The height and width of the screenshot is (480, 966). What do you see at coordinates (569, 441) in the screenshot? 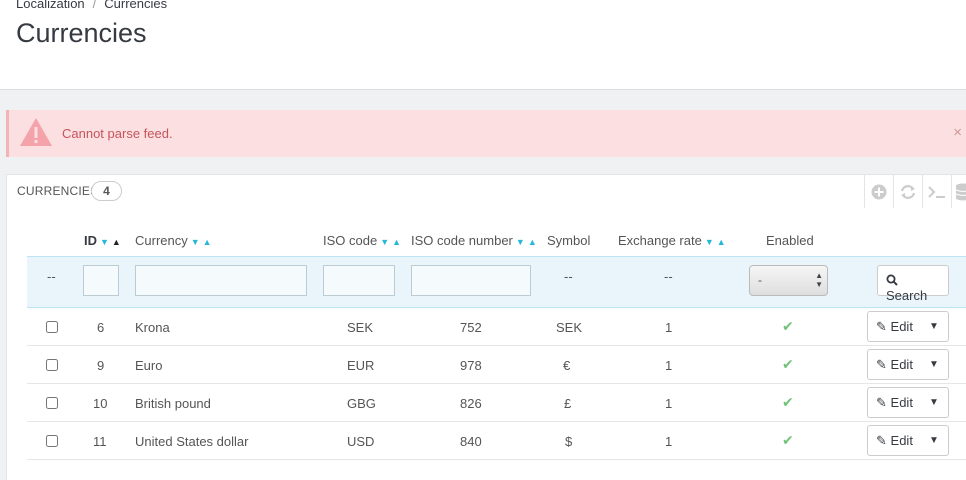
I see `cell-symbol: $` at bounding box center [569, 441].